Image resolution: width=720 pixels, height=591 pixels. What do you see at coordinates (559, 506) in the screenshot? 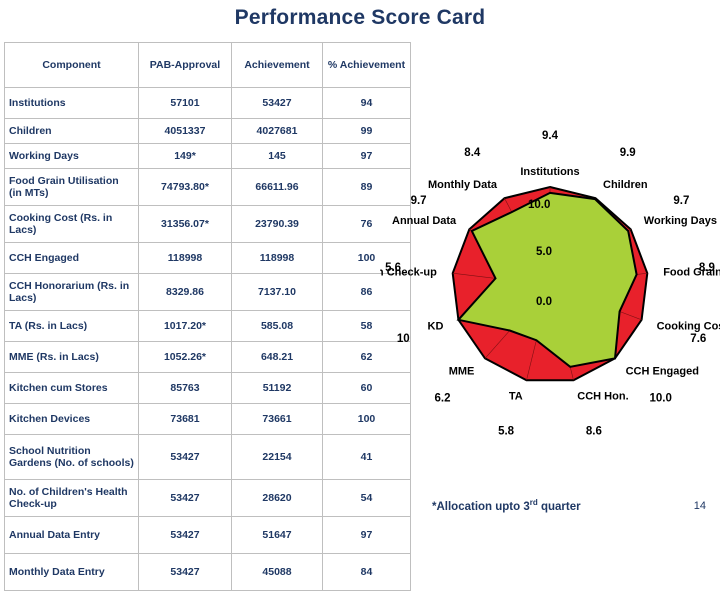
I see `footnote-text-after: quarter` at bounding box center [559, 506].